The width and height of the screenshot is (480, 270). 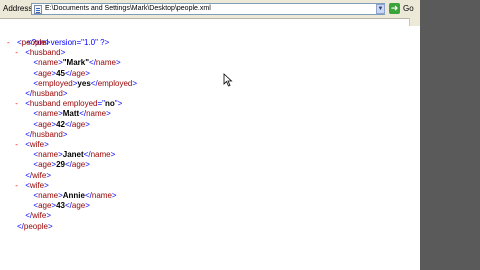 I want to click on xml-line: <name>"Mark"</name>, so click(x=71, y=63).